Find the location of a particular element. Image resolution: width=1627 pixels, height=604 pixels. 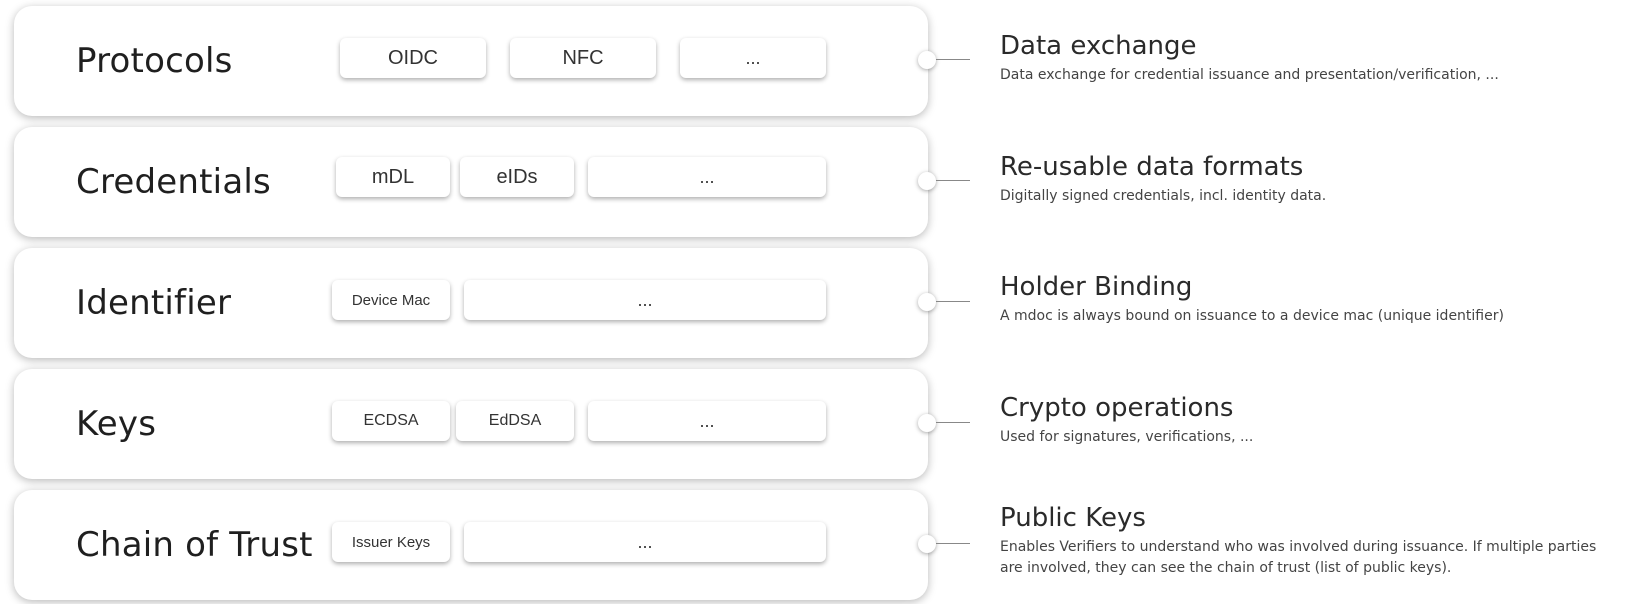

chip-device-mac: Device Mac is located at coordinates (391, 300).